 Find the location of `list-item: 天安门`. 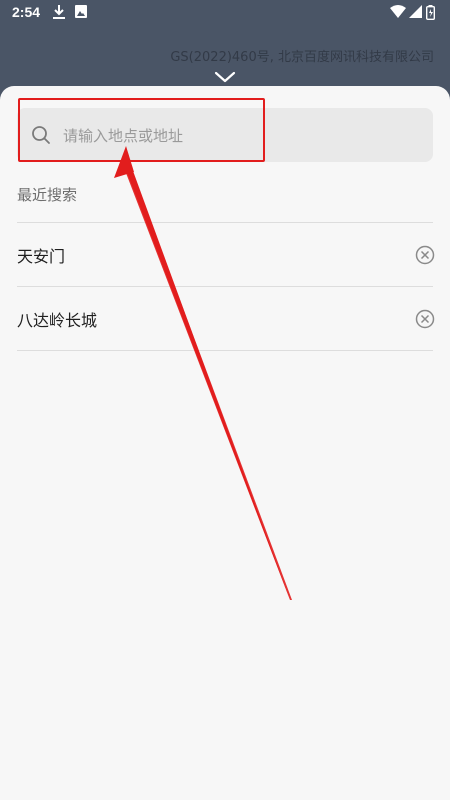

list-item: 天安门 is located at coordinates (225, 255).